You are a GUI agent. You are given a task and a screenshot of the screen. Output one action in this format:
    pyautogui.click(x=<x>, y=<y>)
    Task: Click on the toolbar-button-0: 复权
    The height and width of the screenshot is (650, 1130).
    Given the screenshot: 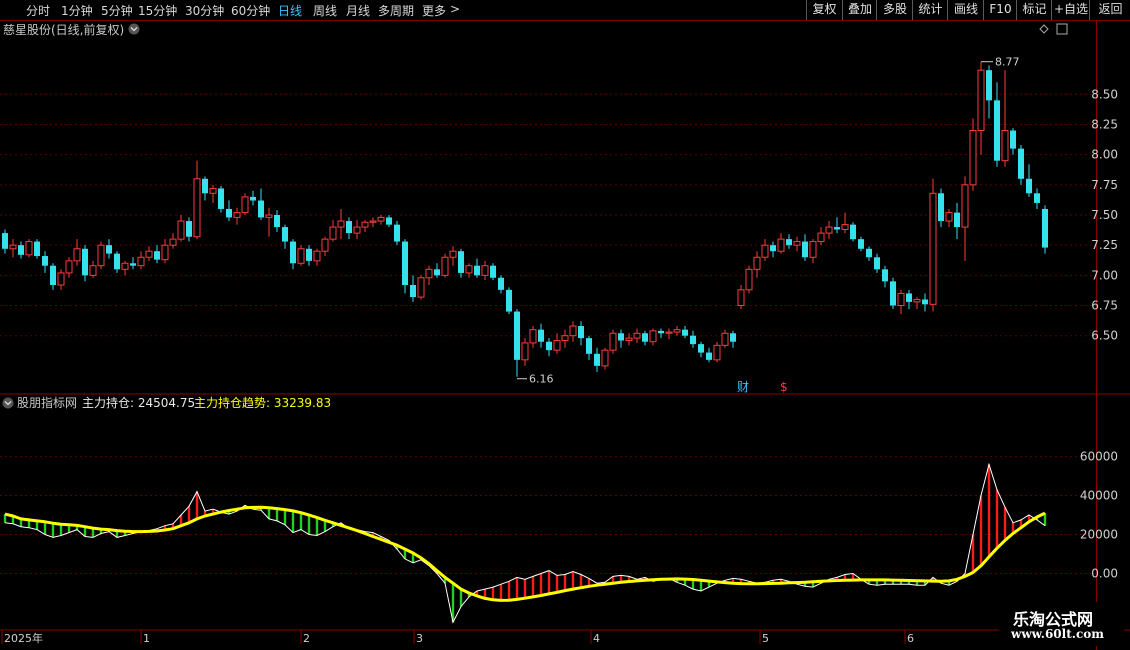 What is the action you would take?
    pyautogui.click(x=824, y=10)
    